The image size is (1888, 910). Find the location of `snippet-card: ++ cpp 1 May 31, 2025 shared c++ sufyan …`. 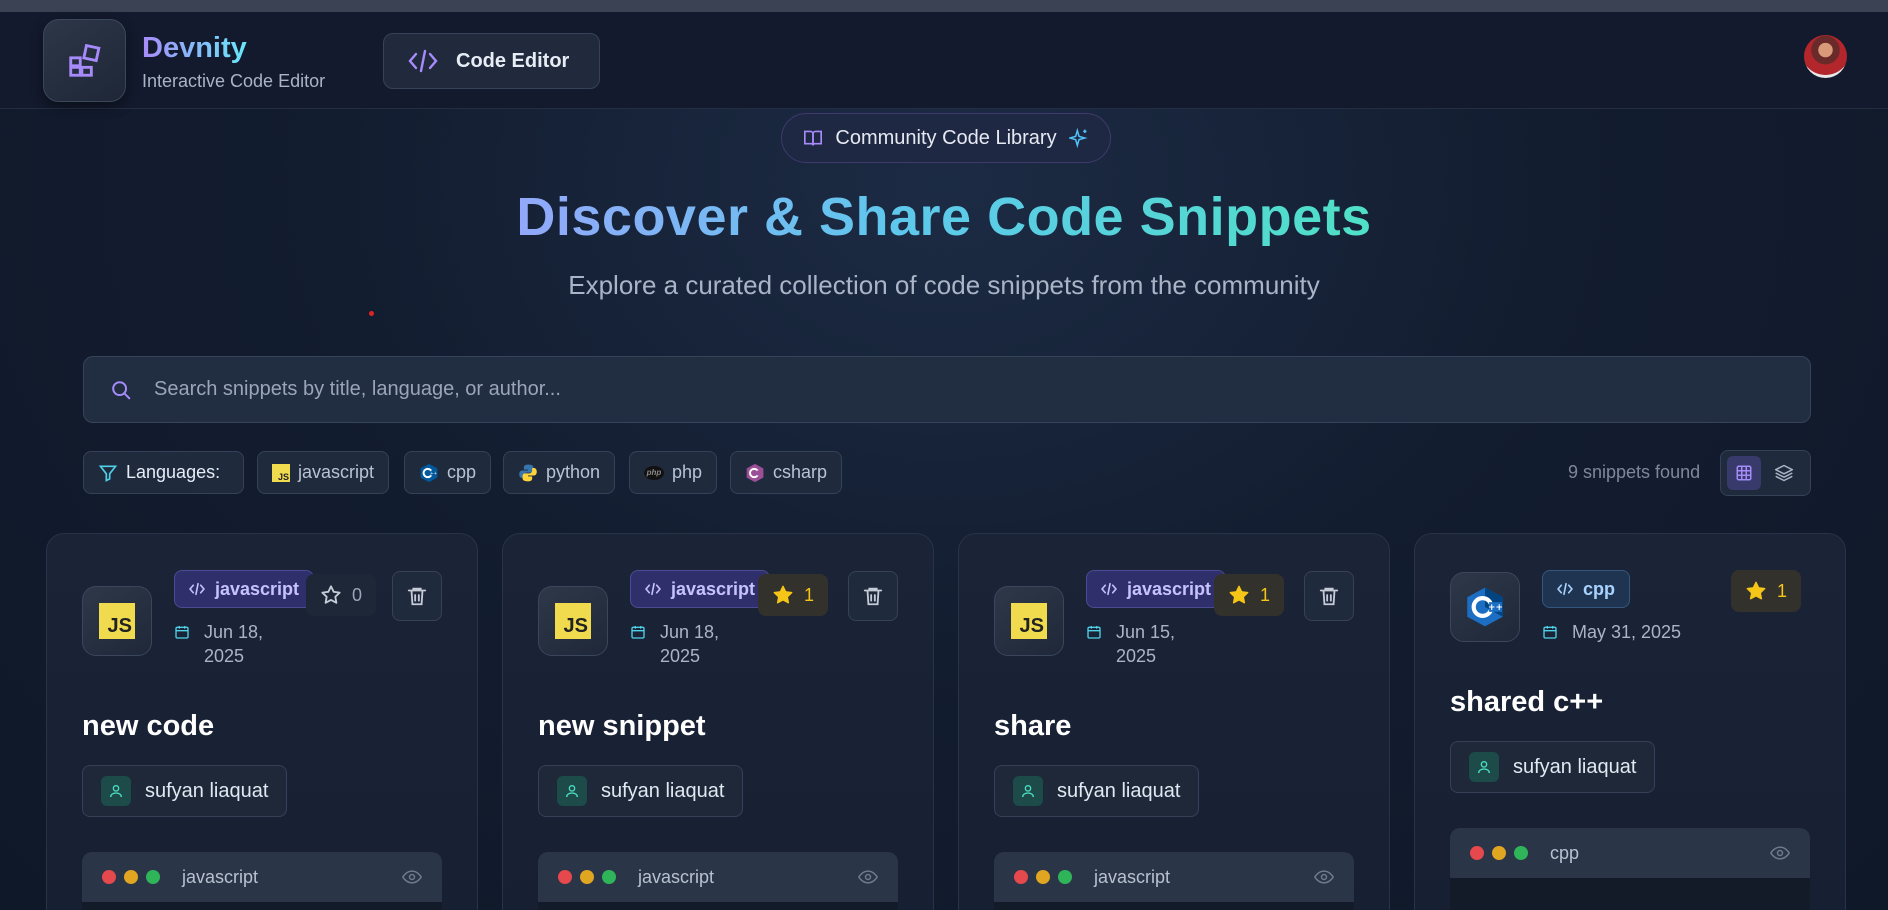

snippet-card: ++ cpp 1 May 31, 2025 shared c++ sufyan … is located at coordinates (1630, 721).